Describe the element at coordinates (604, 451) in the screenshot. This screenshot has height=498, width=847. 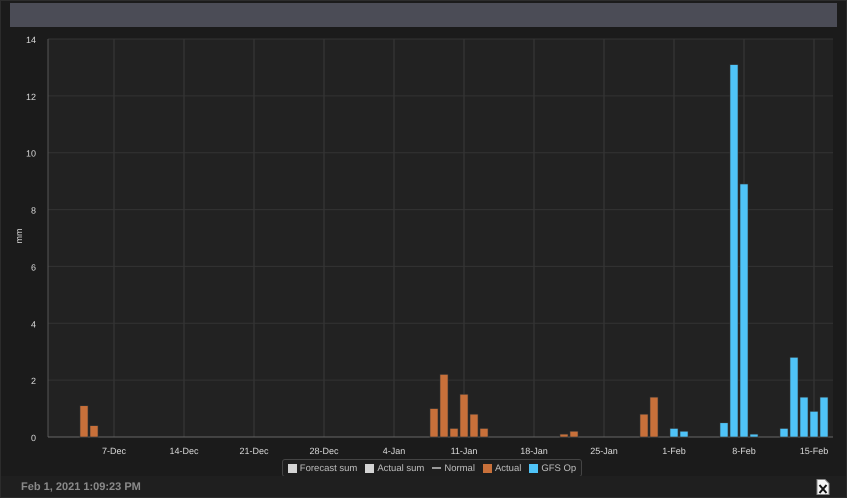
I see `x-tick-label: 25-Jan` at that location.